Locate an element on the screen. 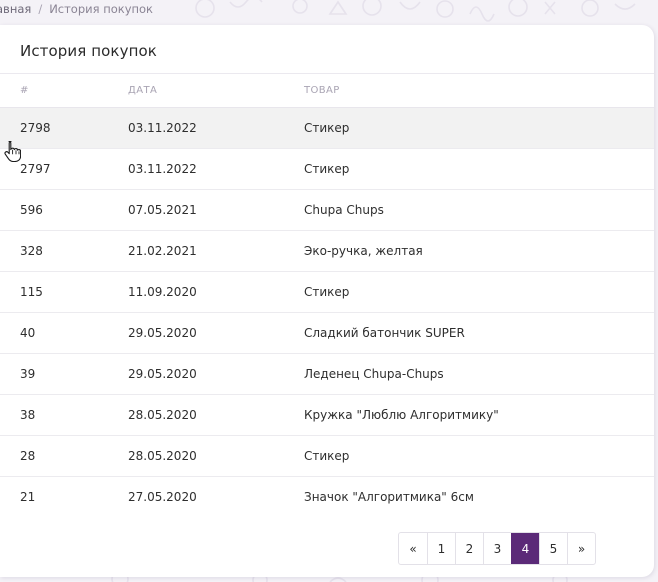  row-number: 328 is located at coordinates (64, 251).